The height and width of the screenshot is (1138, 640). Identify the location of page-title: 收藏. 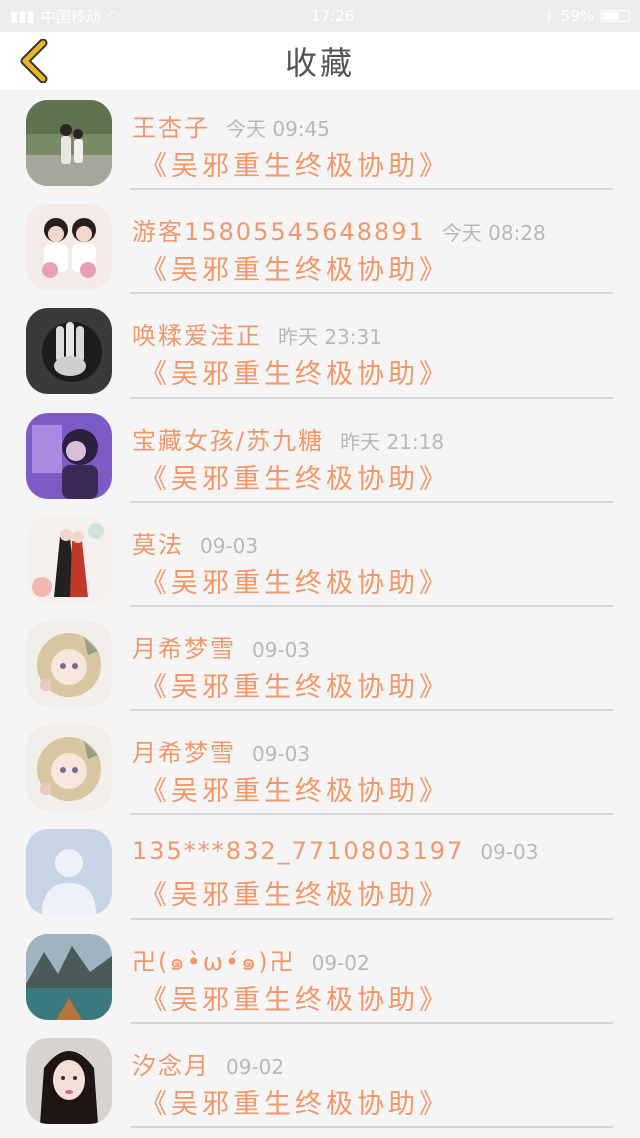
(319, 63).